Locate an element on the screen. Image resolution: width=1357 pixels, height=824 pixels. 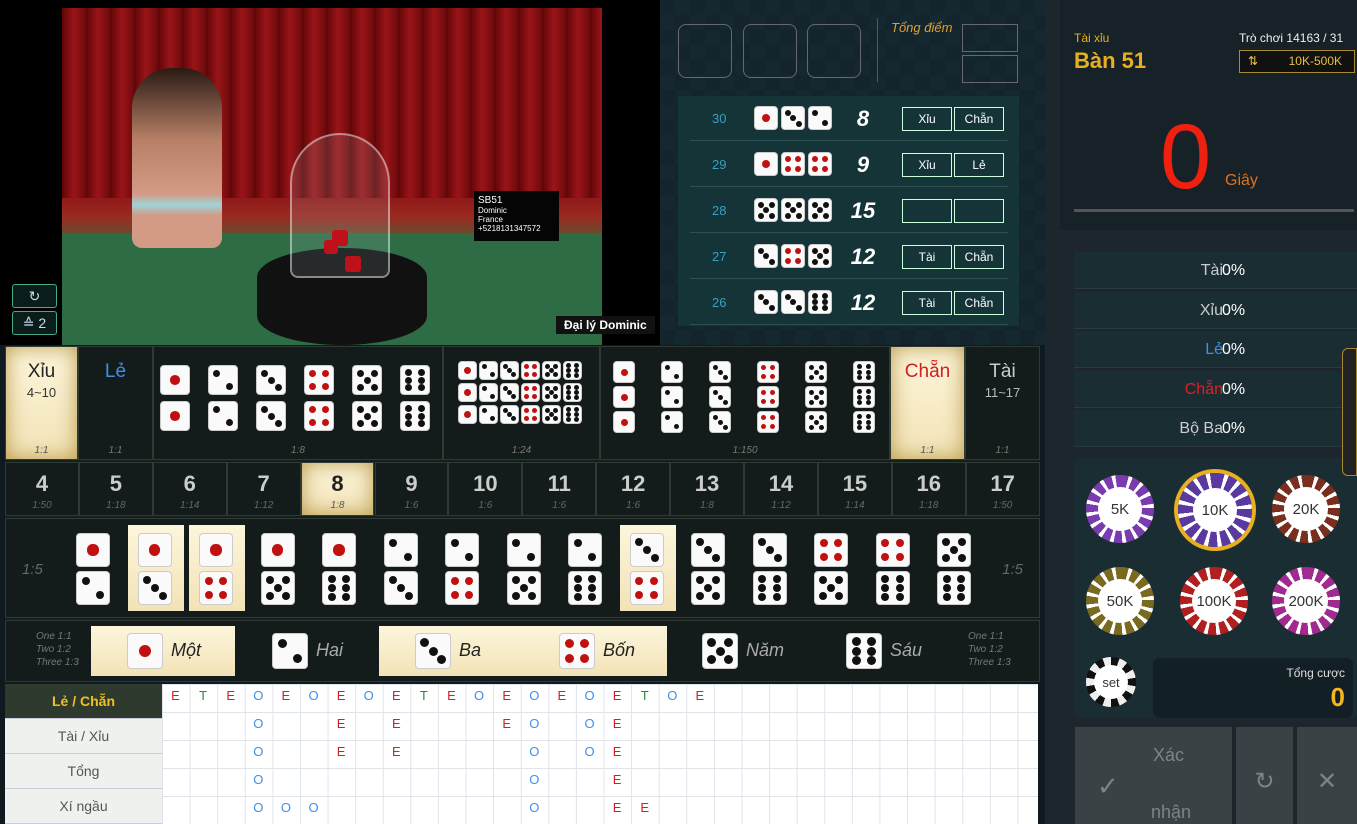
single-bet-4: Bốn is located at coordinates (595, 651).